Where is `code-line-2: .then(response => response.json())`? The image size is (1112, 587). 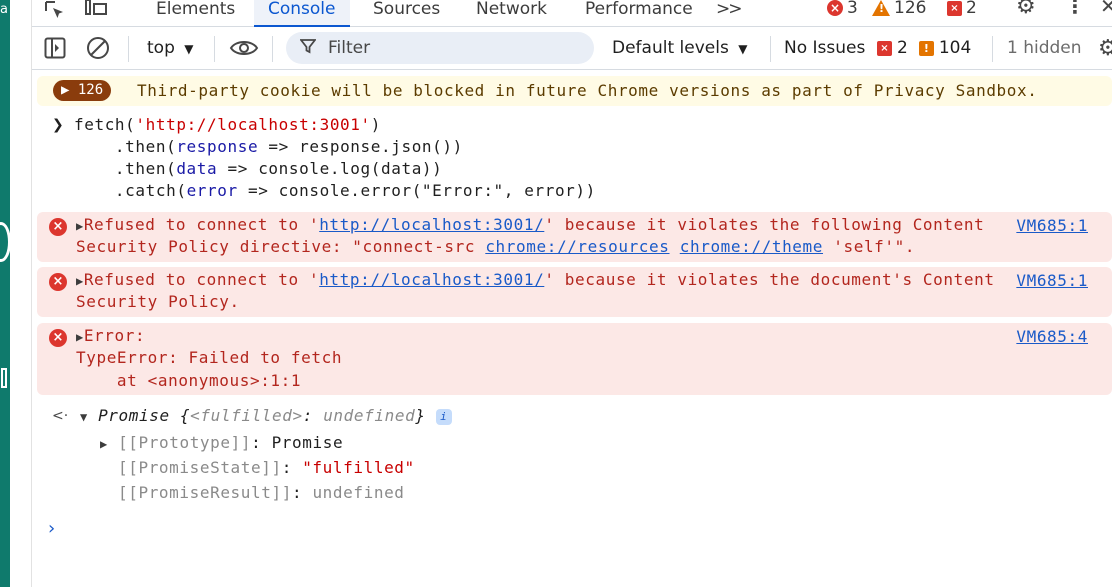 code-line-2: .then(response => response.json()) is located at coordinates (268, 146).